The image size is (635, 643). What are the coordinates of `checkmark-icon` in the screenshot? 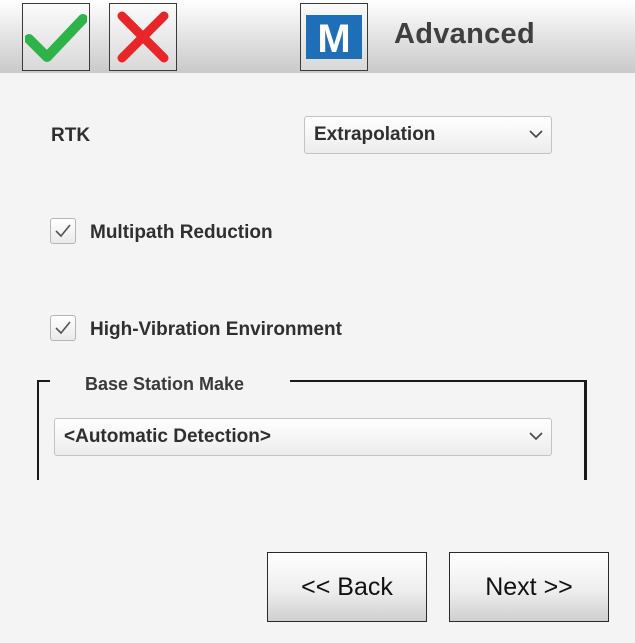 It's located at (56, 38).